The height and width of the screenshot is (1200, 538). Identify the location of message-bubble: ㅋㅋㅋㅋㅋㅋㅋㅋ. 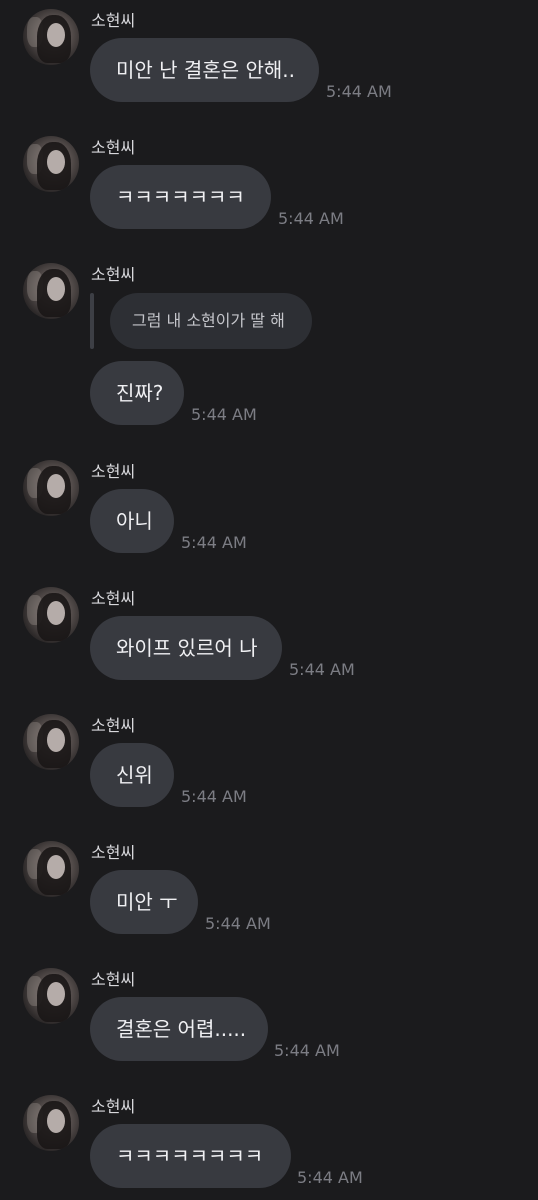
(190, 1156).